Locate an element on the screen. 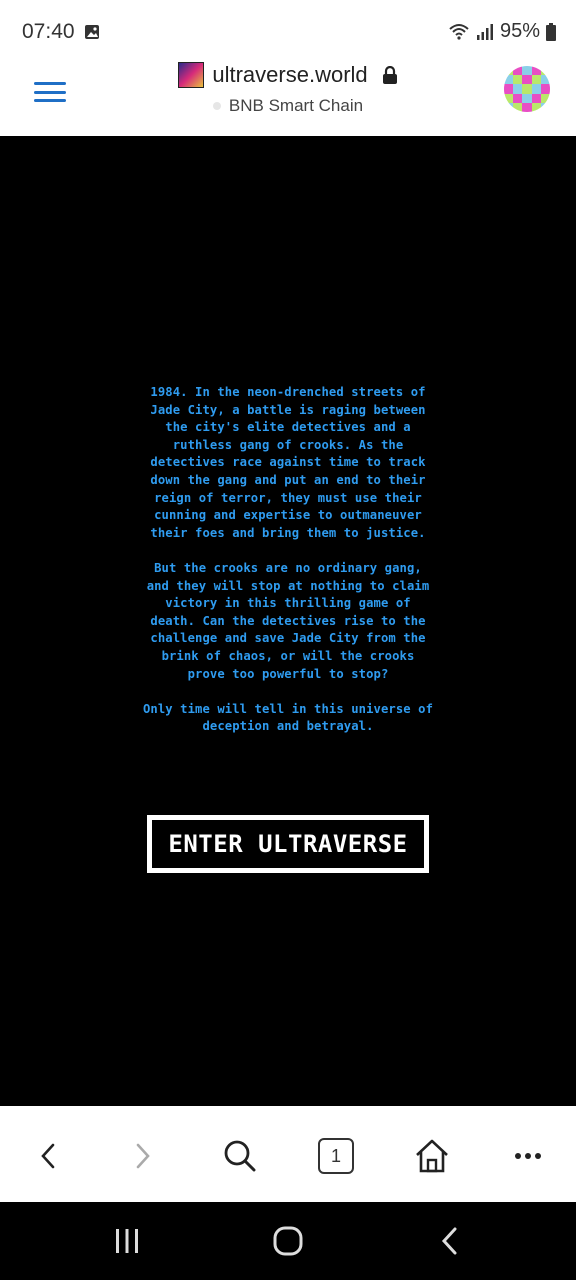 The image size is (576, 1280). tabs-icon: 1 is located at coordinates (336, 1156).